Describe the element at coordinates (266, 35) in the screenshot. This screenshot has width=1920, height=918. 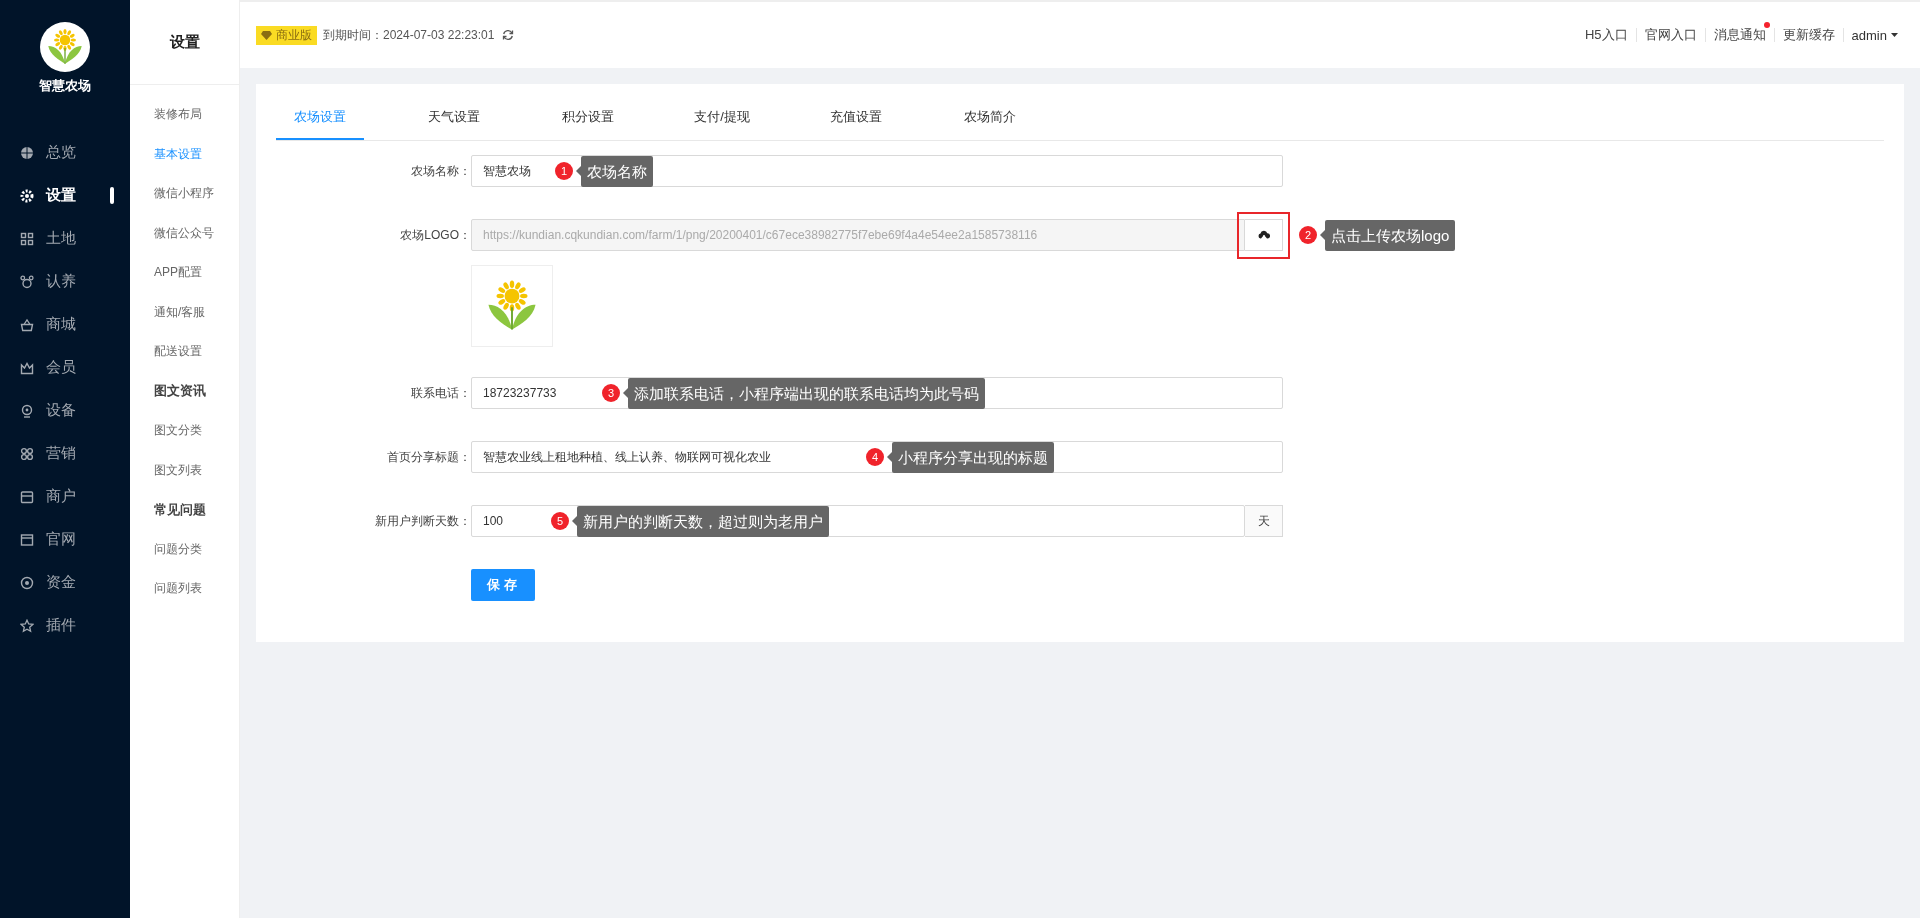
I see `diamond-icon` at that location.